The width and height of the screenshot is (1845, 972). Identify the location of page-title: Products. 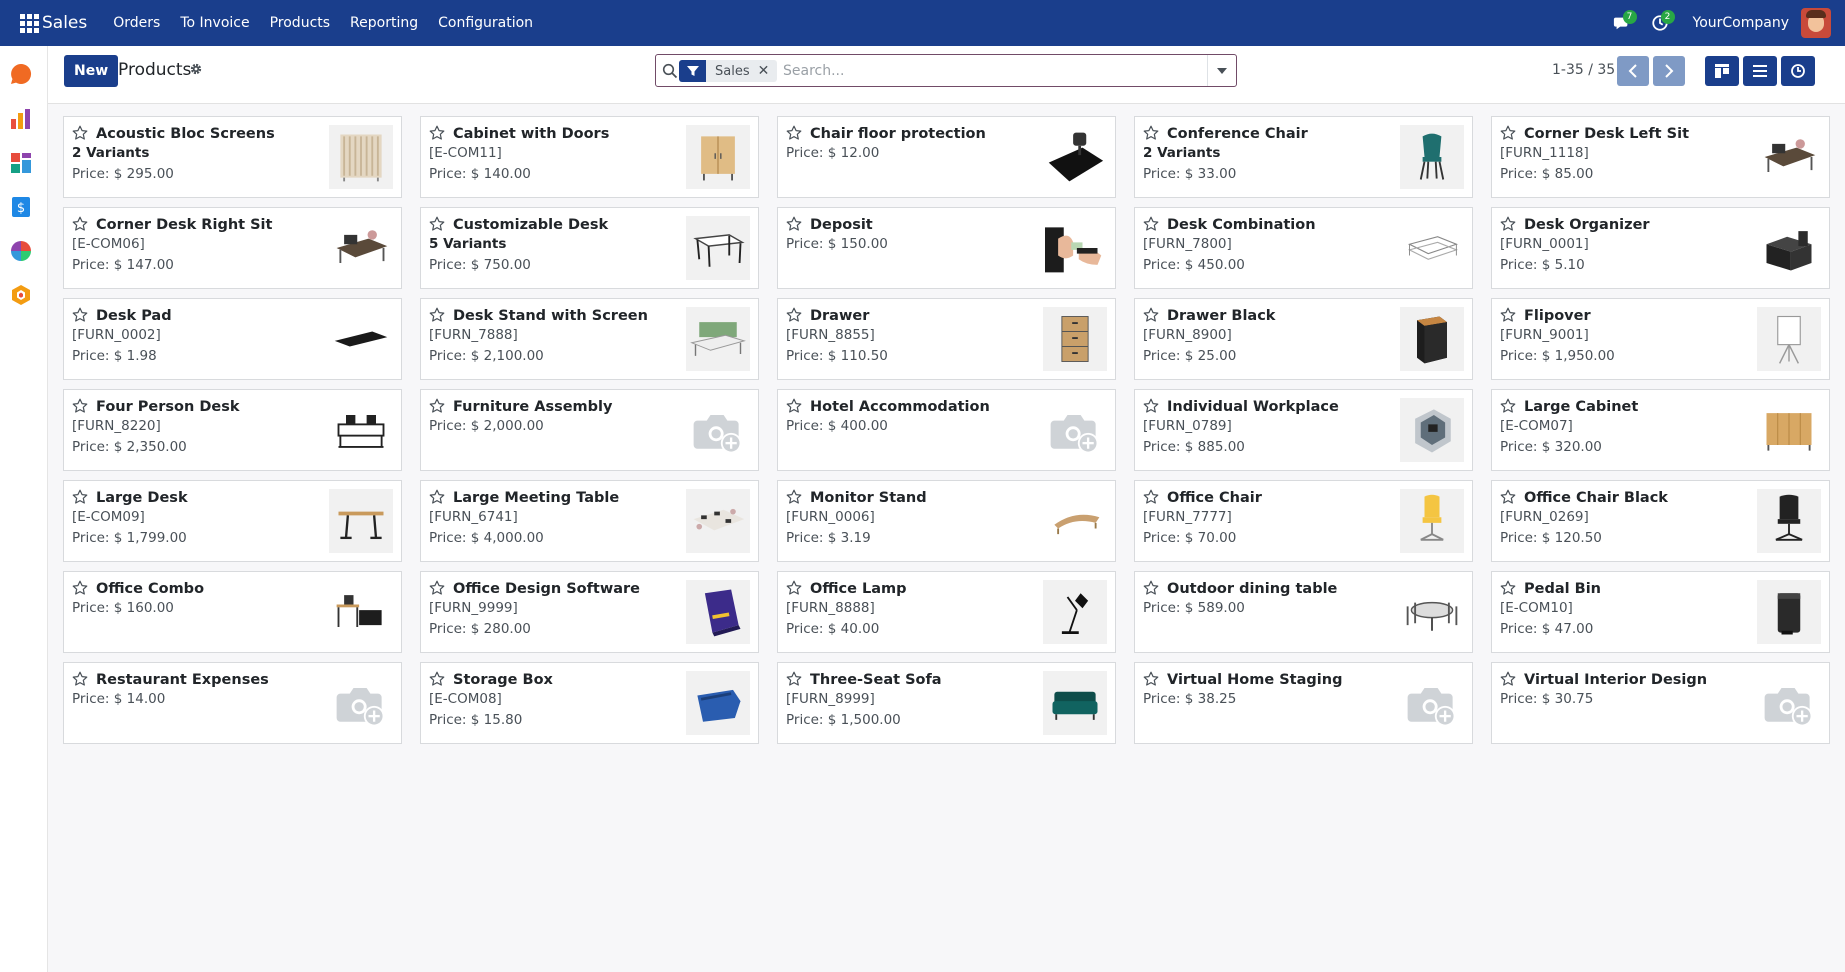
(154, 70).